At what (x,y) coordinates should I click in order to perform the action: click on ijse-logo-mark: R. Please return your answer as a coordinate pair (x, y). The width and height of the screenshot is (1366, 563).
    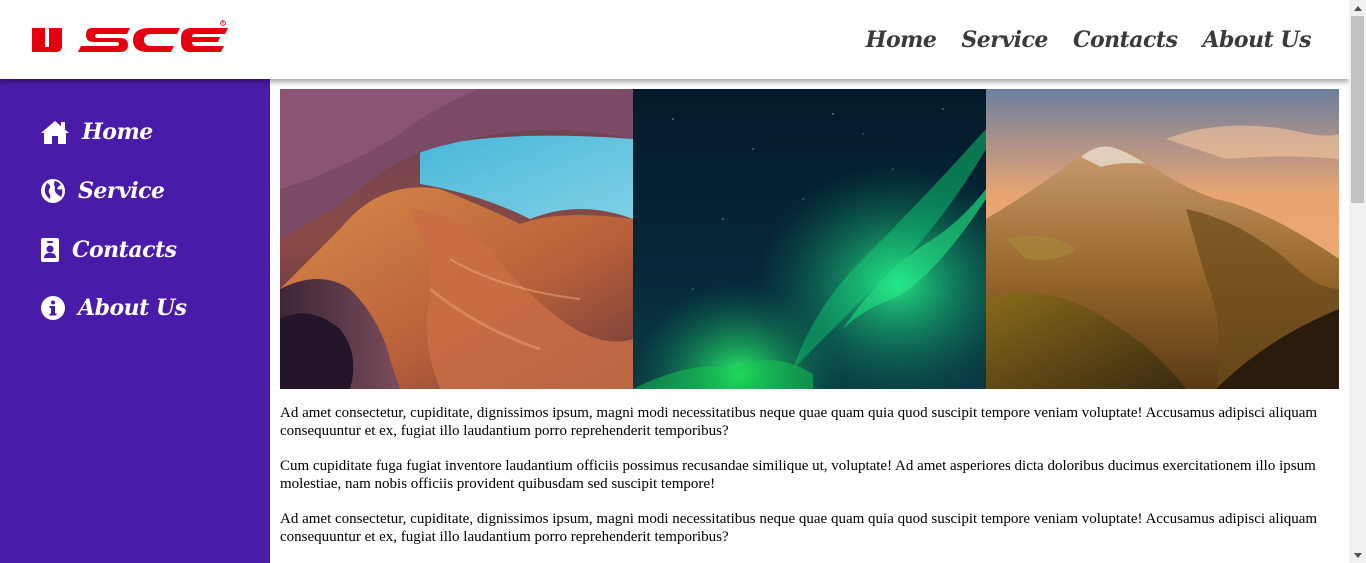
    Looking at the image, I should click on (130, 36).